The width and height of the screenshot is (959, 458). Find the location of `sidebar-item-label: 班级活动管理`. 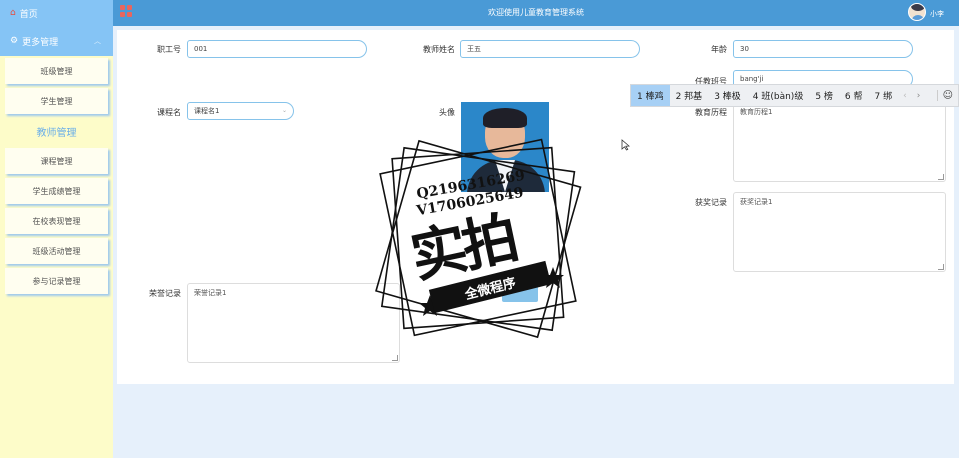

sidebar-item-label: 班级活动管理 is located at coordinates (56, 251).